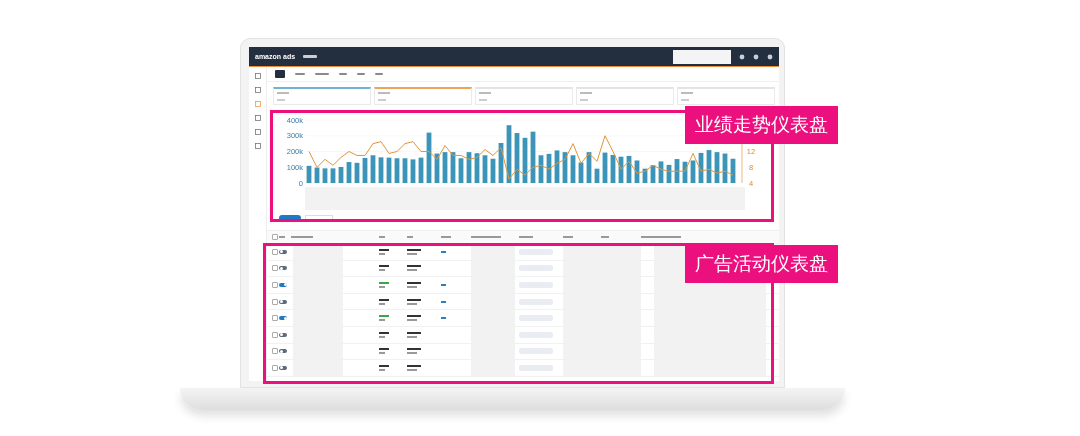 This screenshot has width=1080, height=436. What do you see at coordinates (761, 264) in the screenshot?
I see `callout-label: 广告活动仪表盘` at bounding box center [761, 264].